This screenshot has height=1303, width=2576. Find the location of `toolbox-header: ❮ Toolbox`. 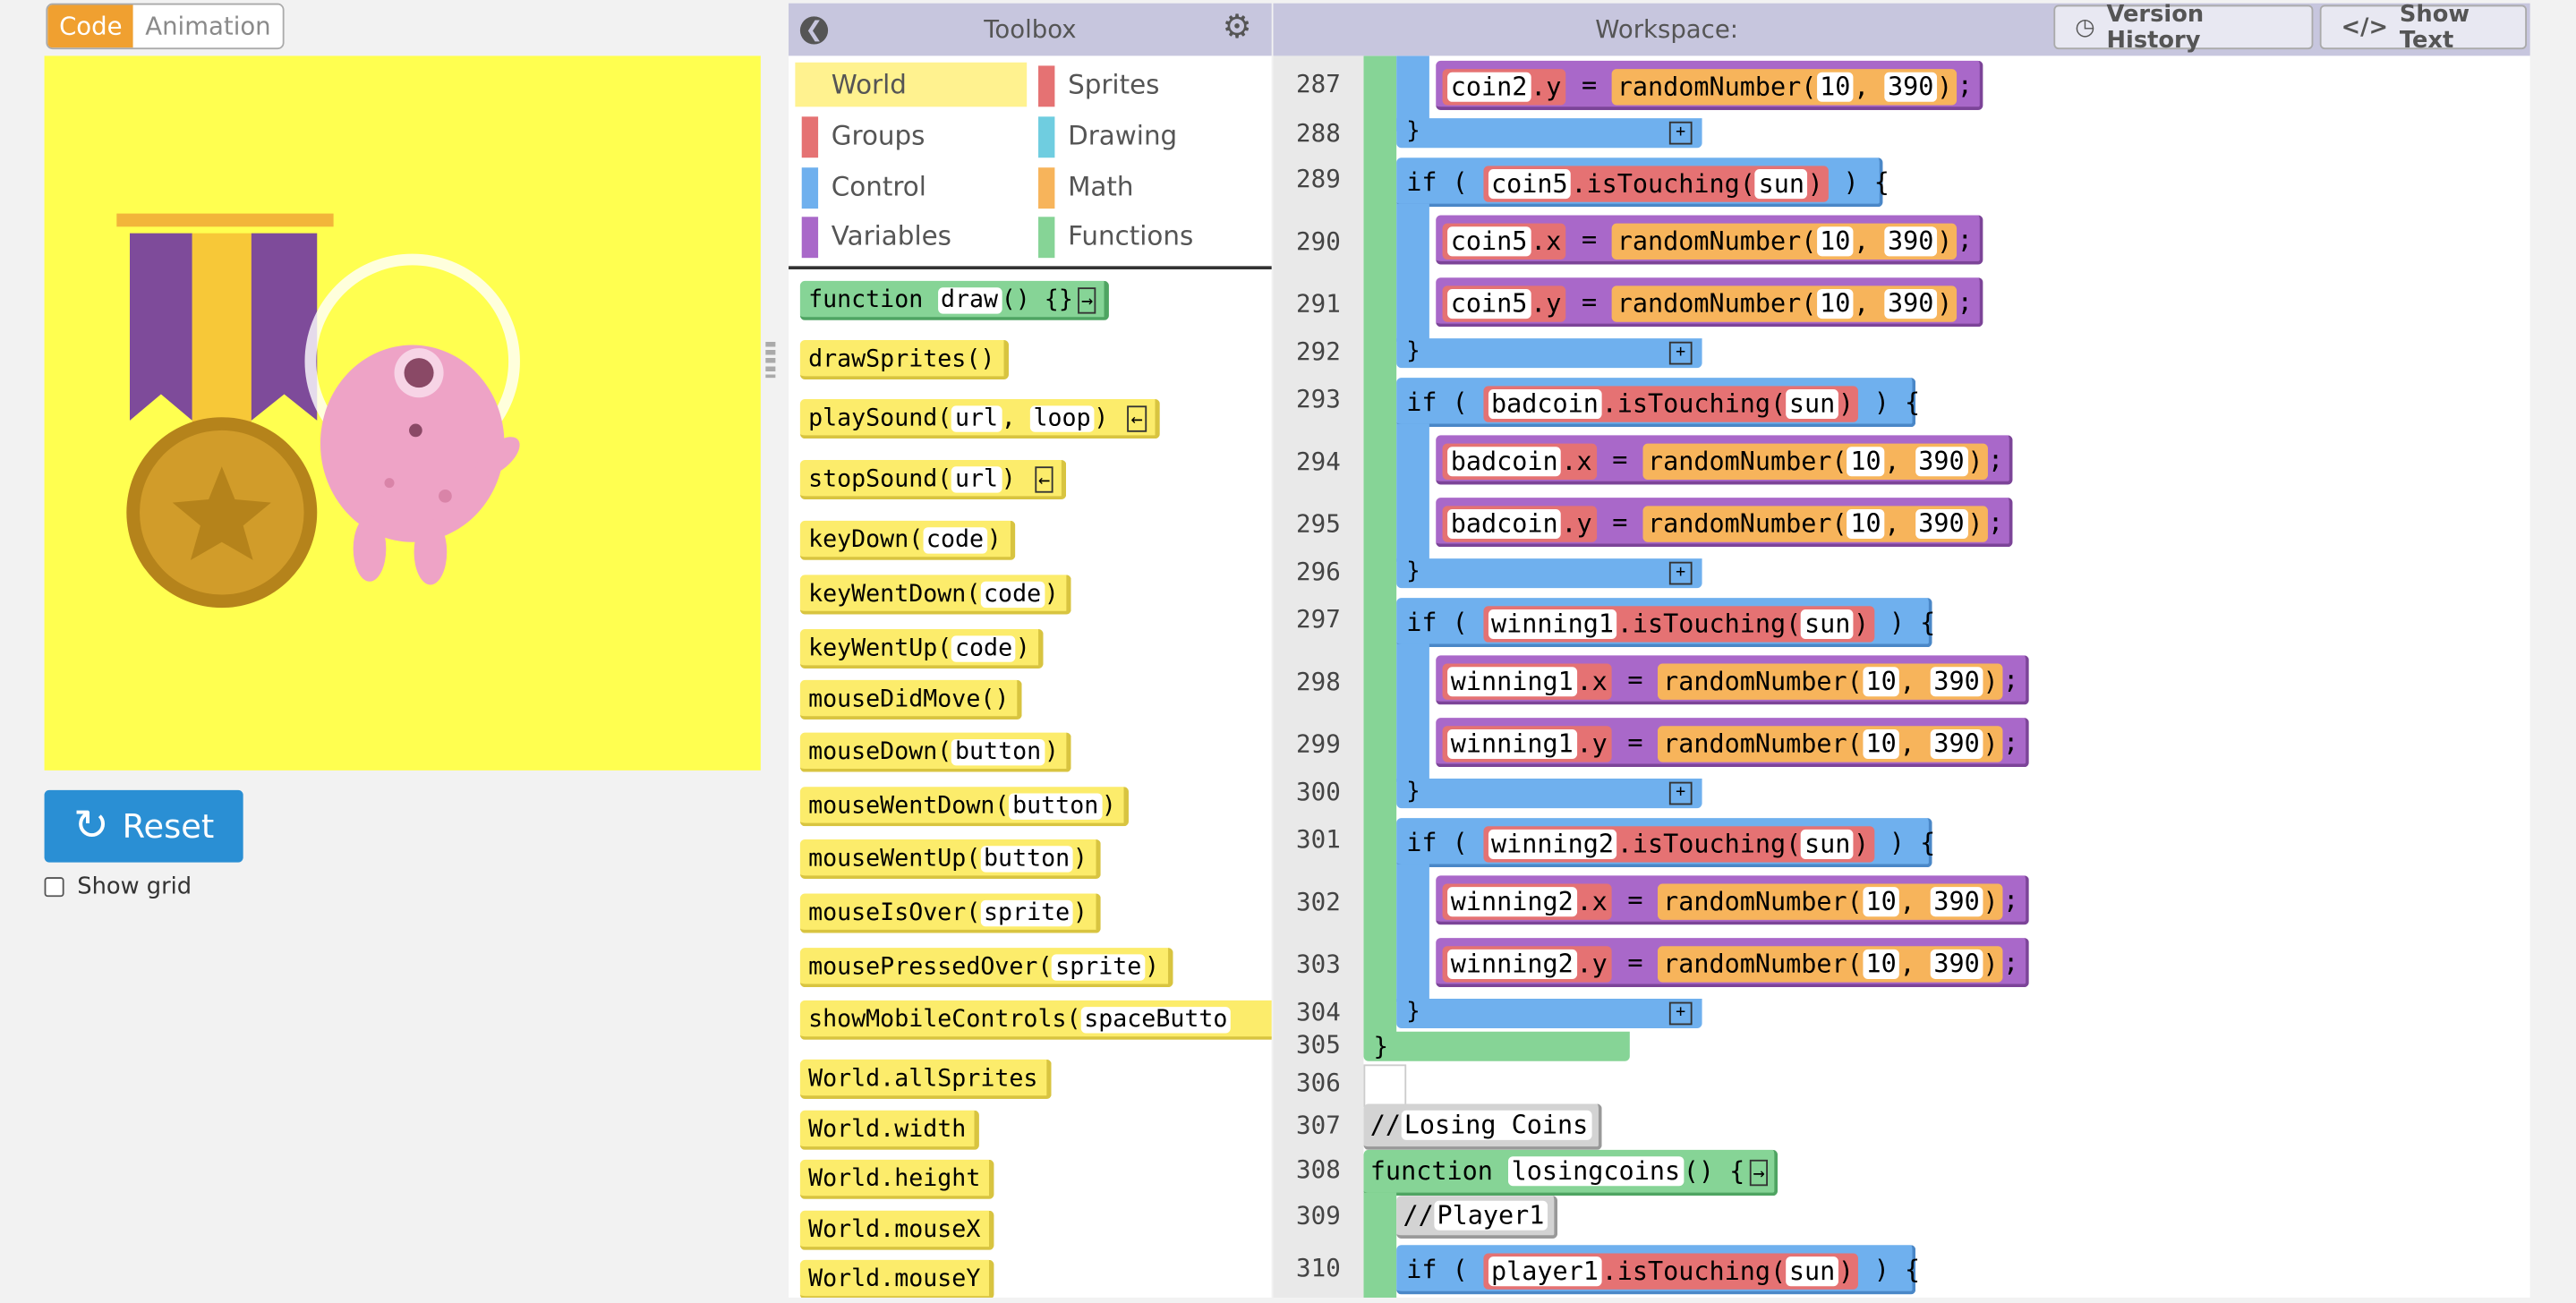

toolbox-header: ❮ Toolbox is located at coordinates (1030, 29).